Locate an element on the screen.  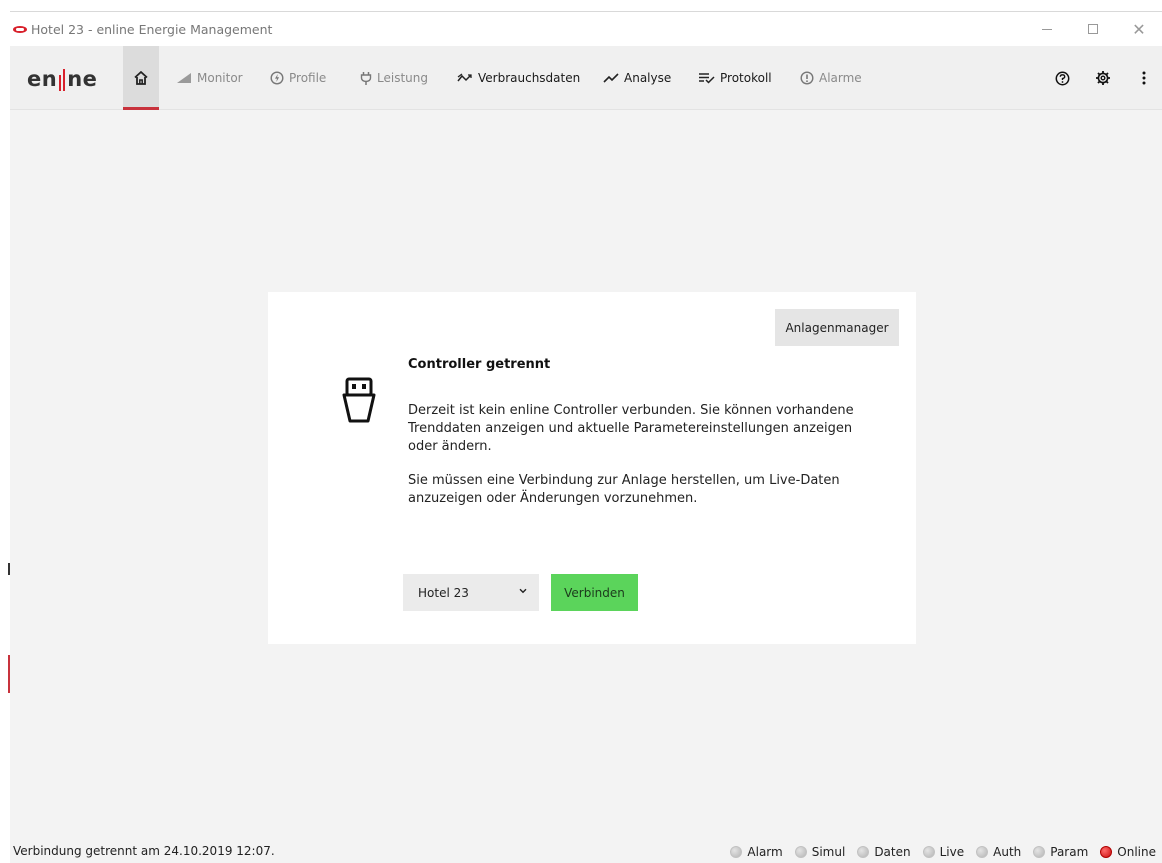
minimize-button is located at coordinates (1047, 29).